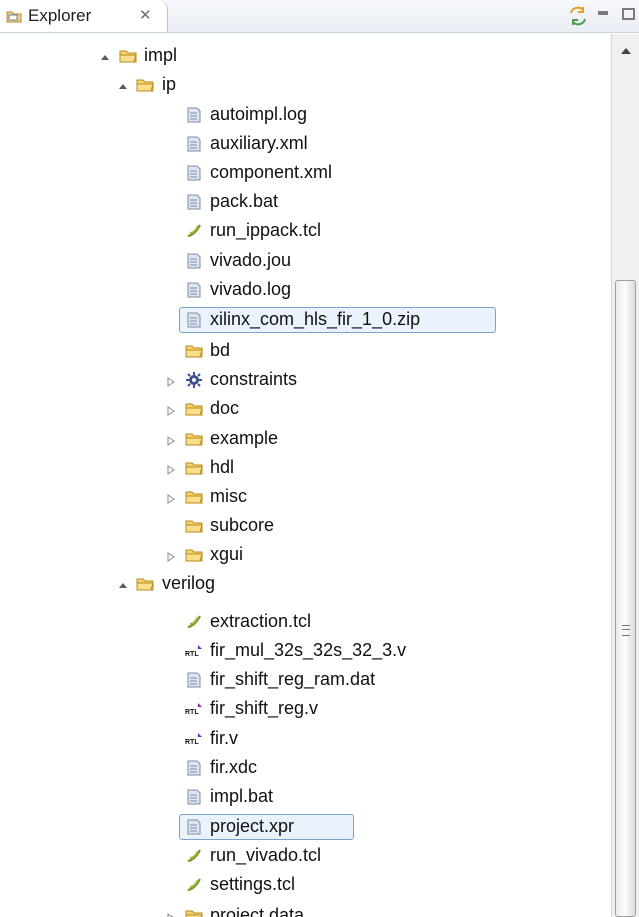 The width and height of the screenshot is (639, 917). Describe the element at coordinates (244, 438) in the screenshot. I see `tree-item-label: example` at that location.